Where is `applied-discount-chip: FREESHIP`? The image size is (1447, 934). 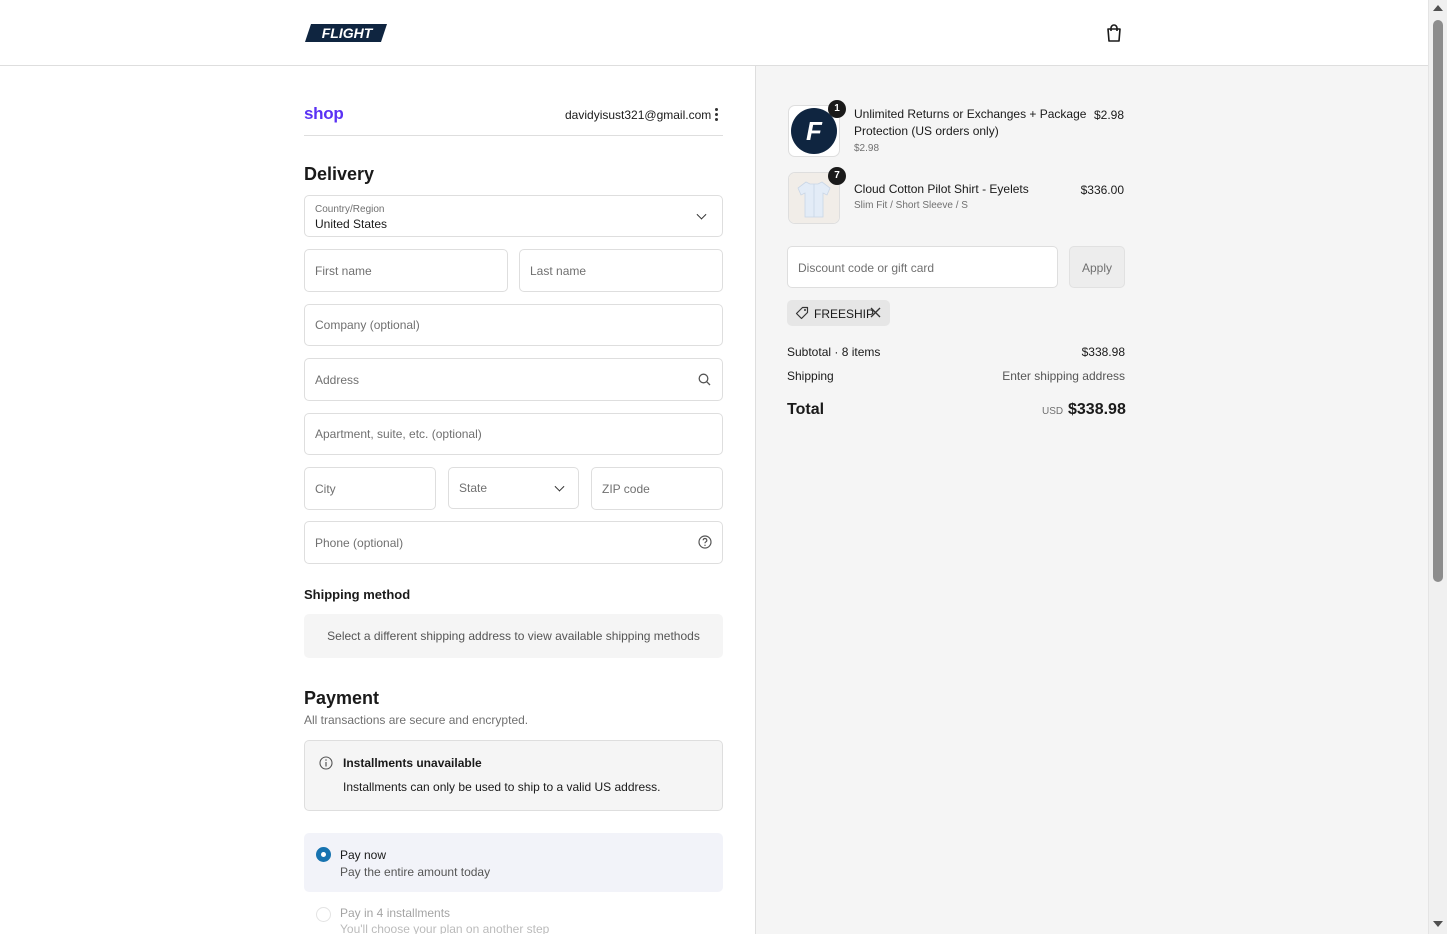 applied-discount-chip: FREESHIP is located at coordinates (838, 313).